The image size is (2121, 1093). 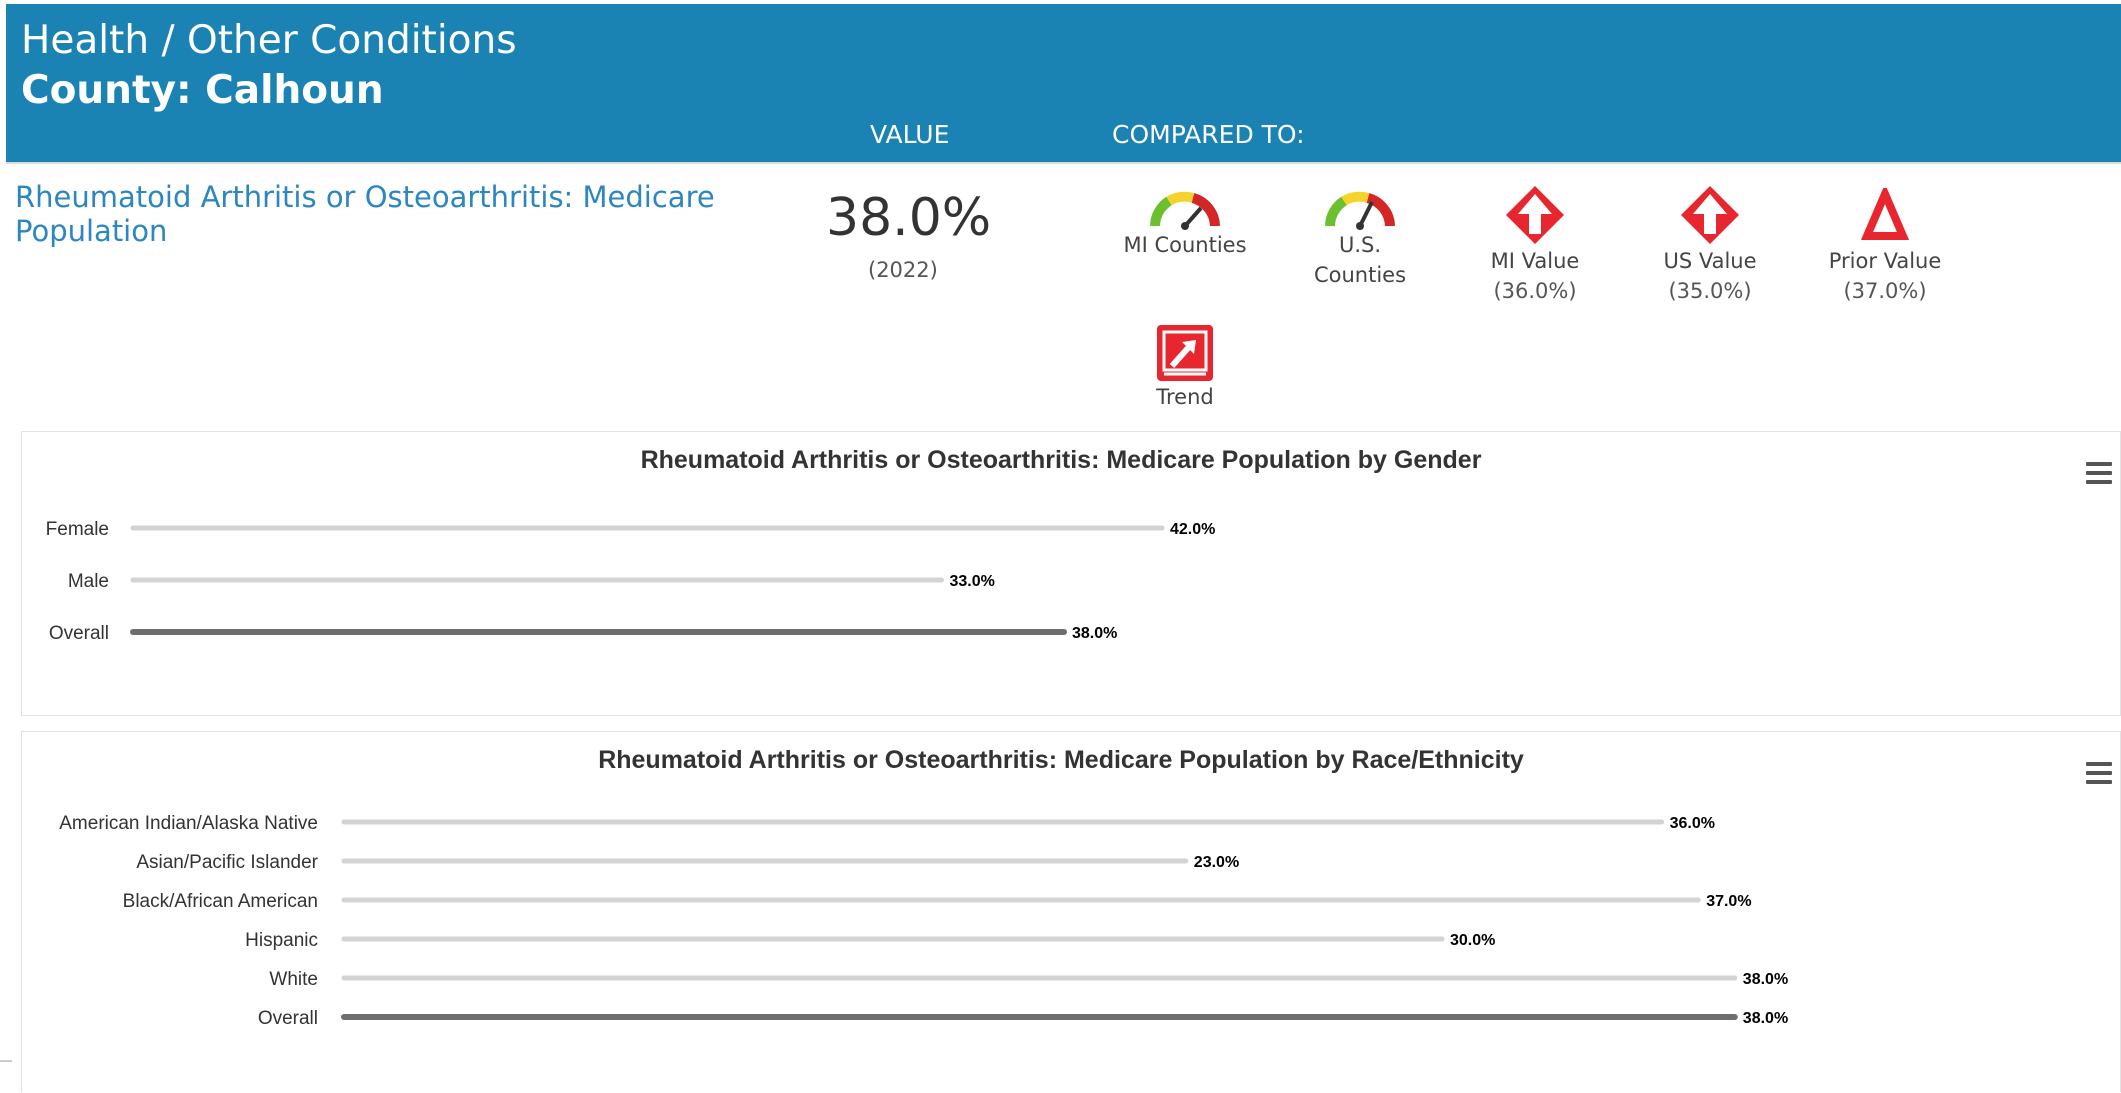 What do you see at coordinates (1885, 291) in the screenshot?
I see `compare-value: (37.0%)` at bounding box center [1885, 291].